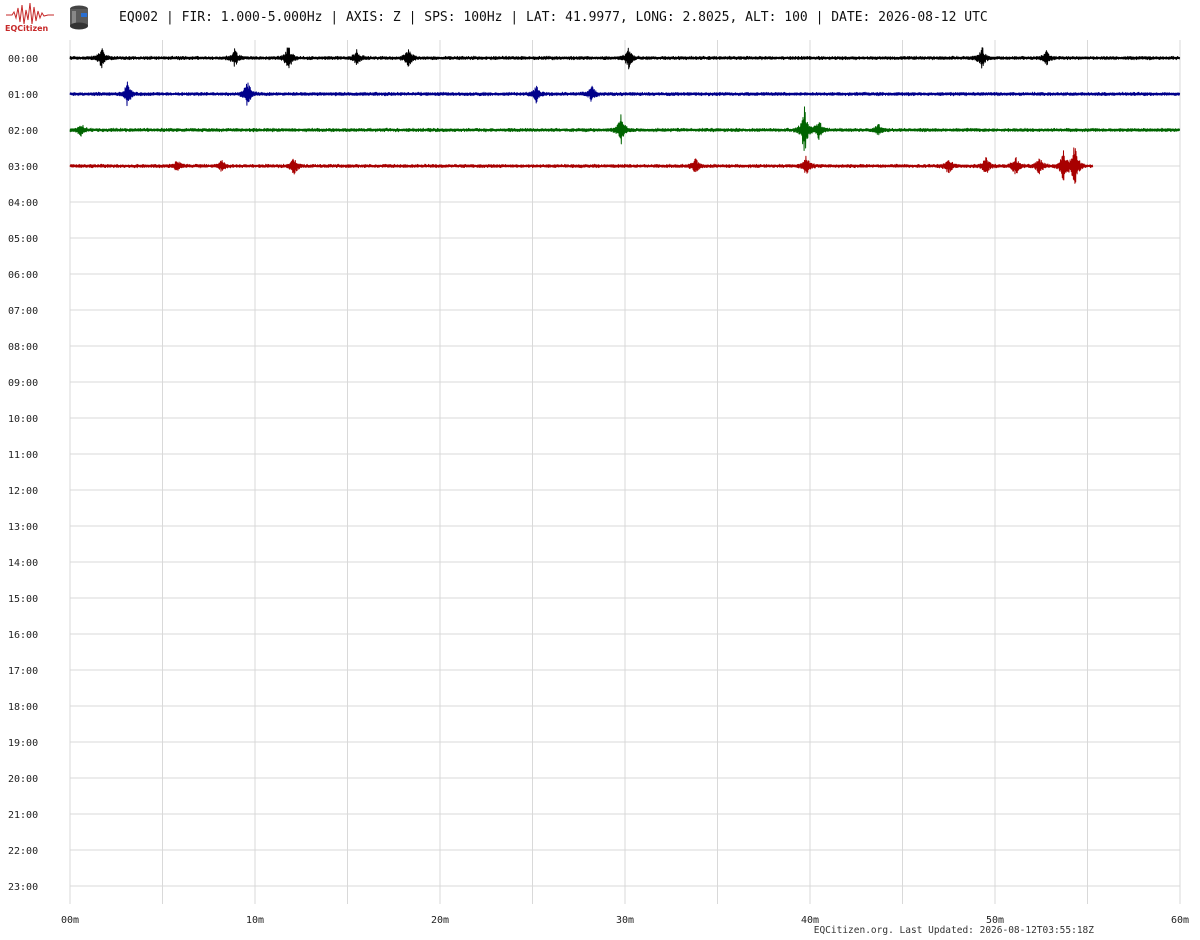  Describe the element at coordinates (23, 563) in the screenshot. I see `y-tick-label: 14:00` at that location.